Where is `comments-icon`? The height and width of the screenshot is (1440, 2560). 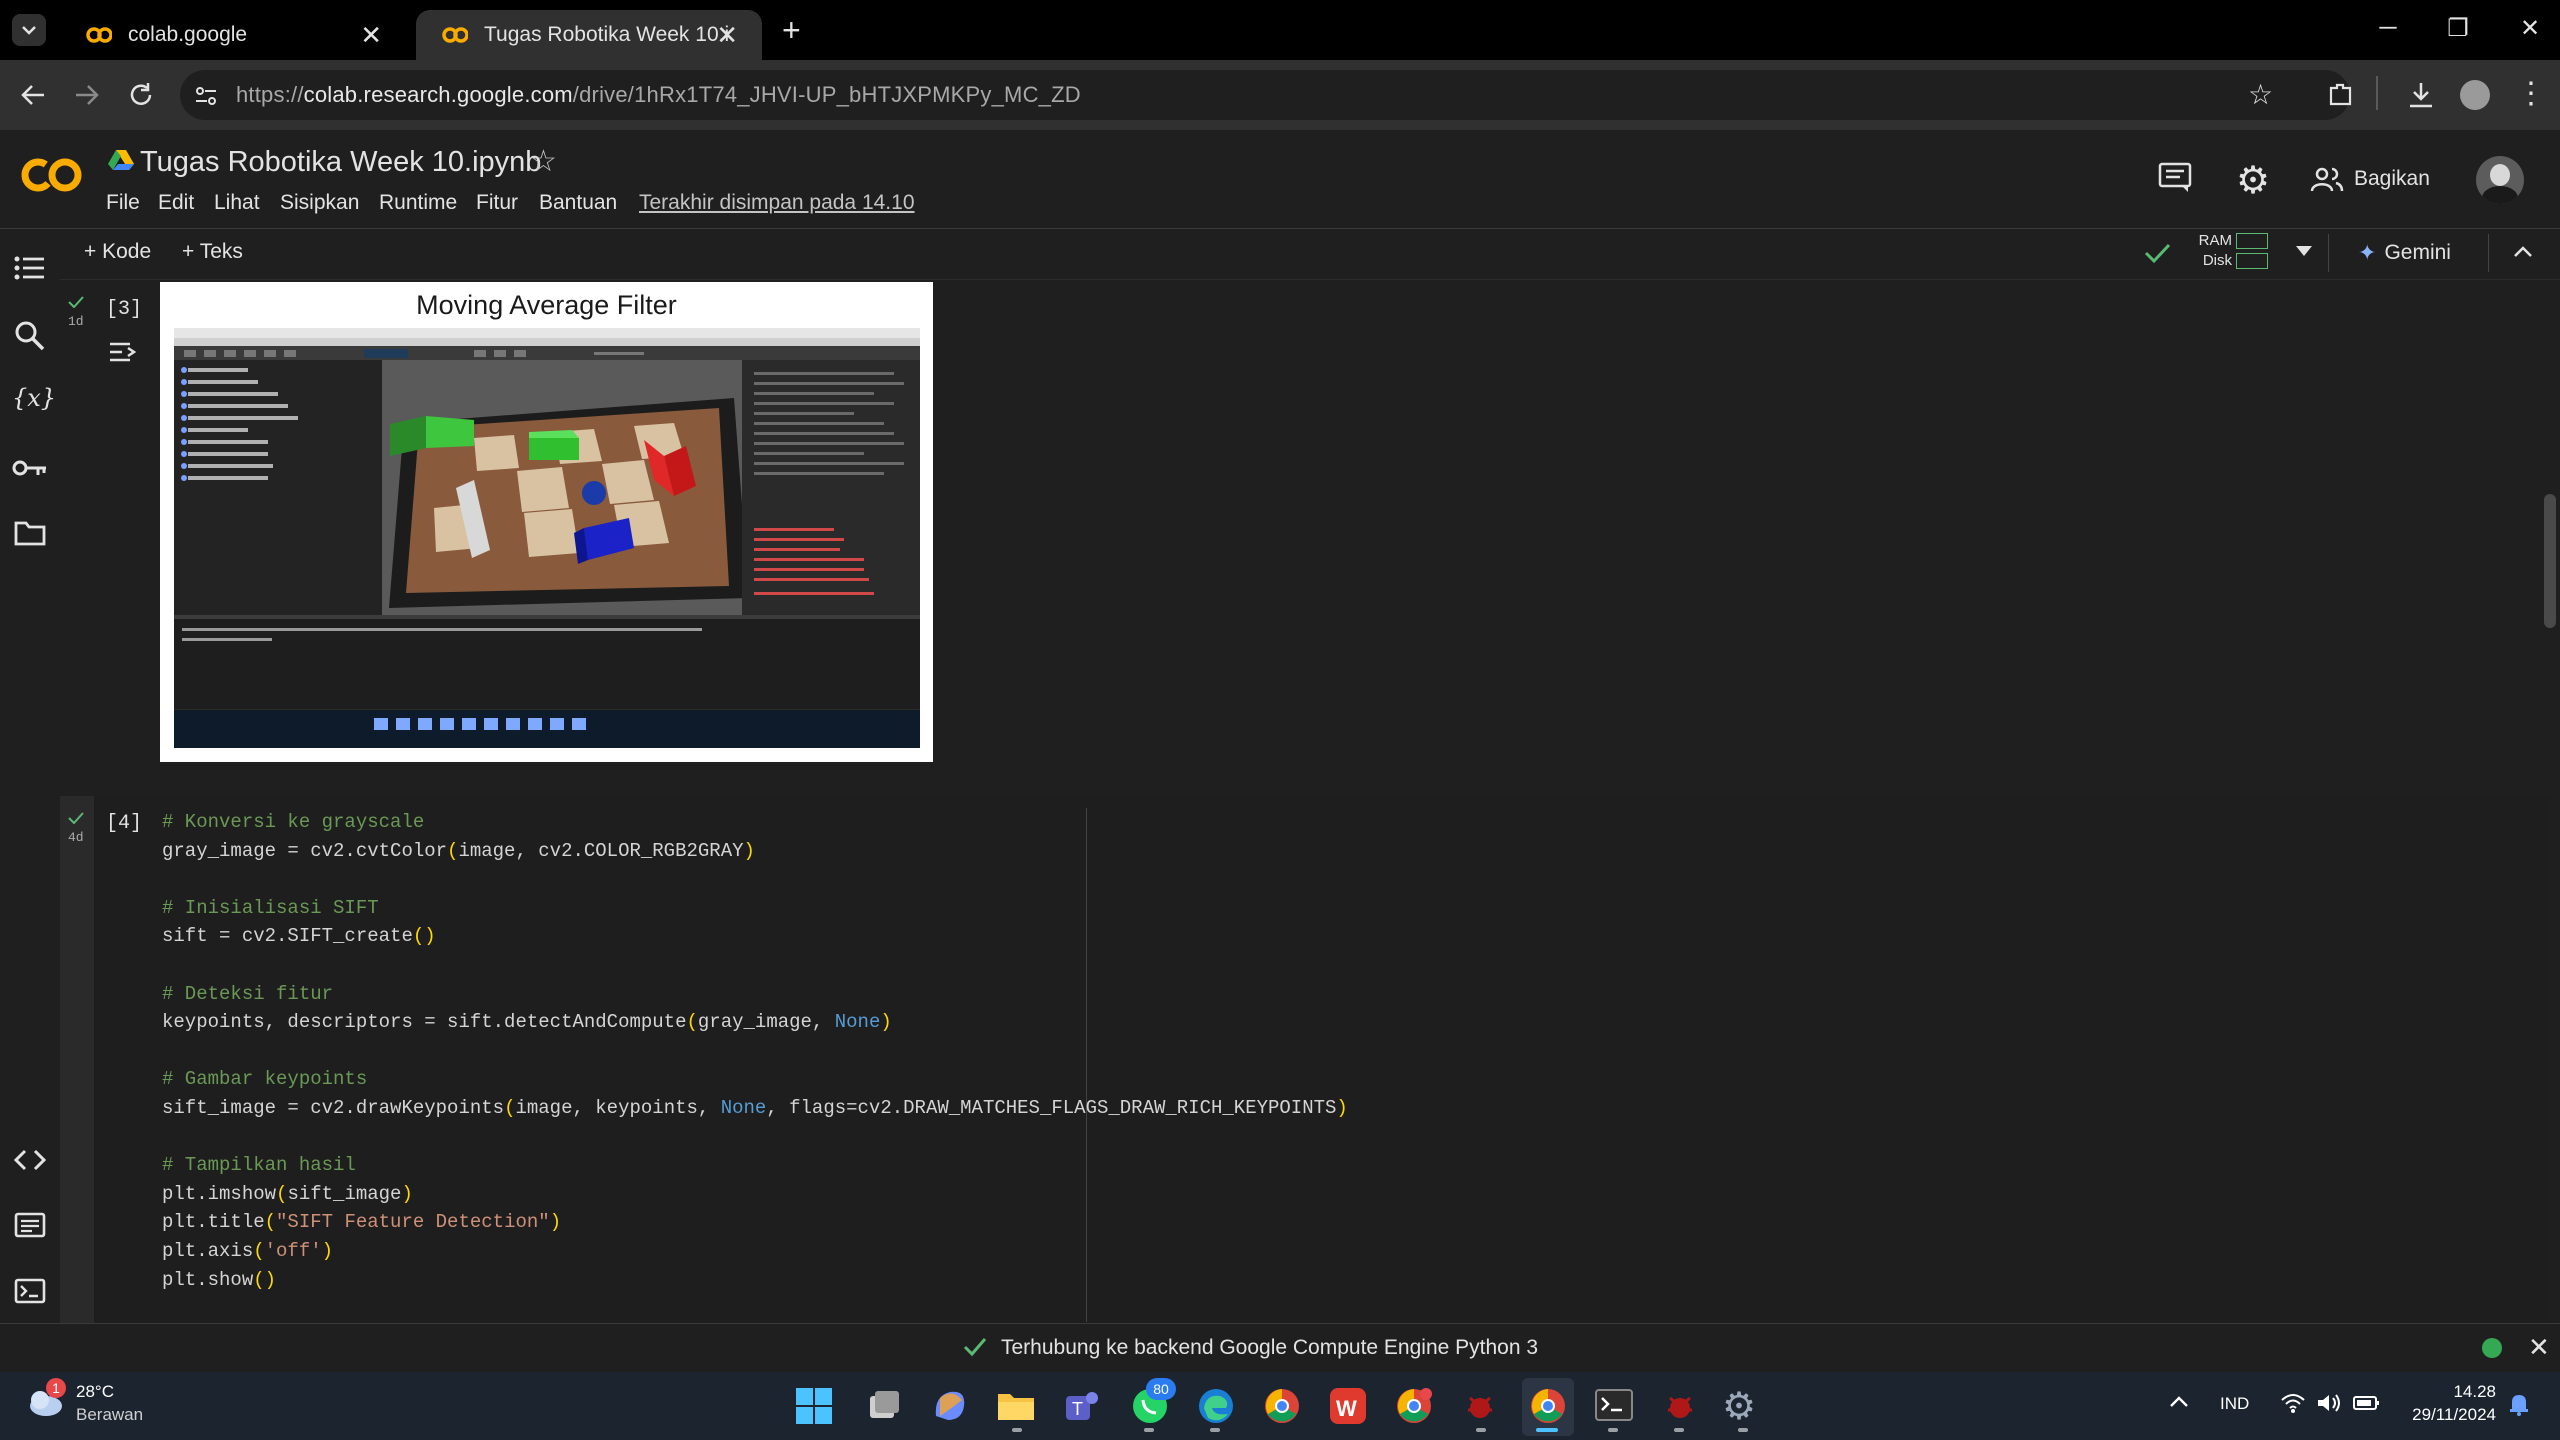 comments-icon is located at coordinates (2175, 178).